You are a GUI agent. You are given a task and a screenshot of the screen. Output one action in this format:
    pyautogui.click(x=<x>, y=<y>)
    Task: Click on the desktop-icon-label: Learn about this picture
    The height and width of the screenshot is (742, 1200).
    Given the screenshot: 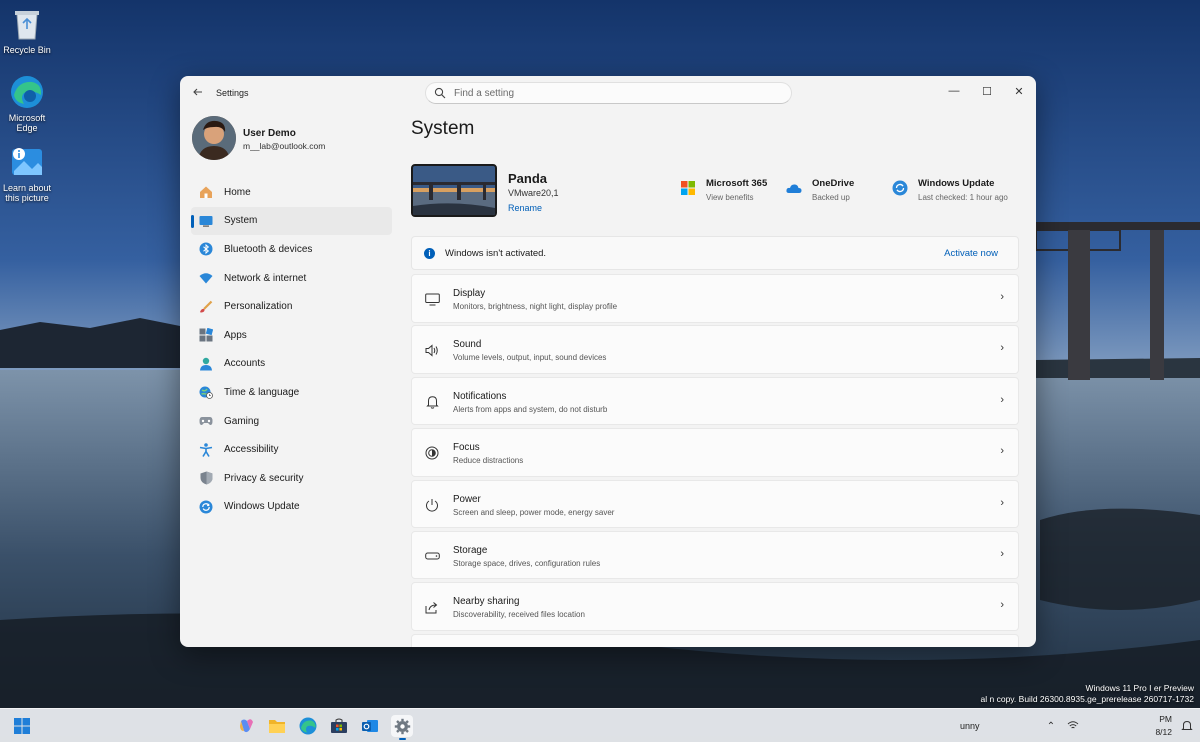 What is the action you would take?
    pyautogui.click(x=27, y=193)
    